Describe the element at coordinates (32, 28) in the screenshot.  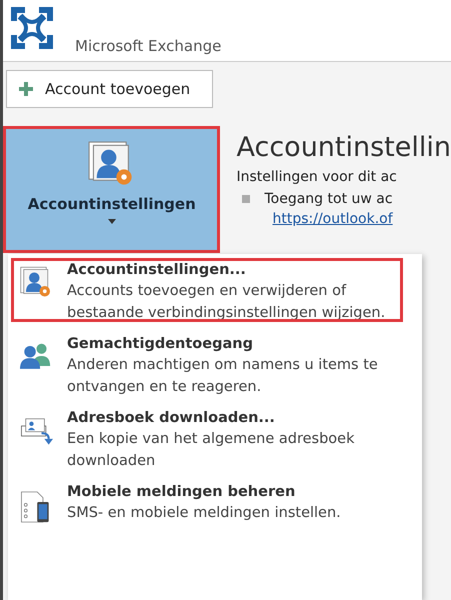
I see `exchange-logo-icon` at that location.